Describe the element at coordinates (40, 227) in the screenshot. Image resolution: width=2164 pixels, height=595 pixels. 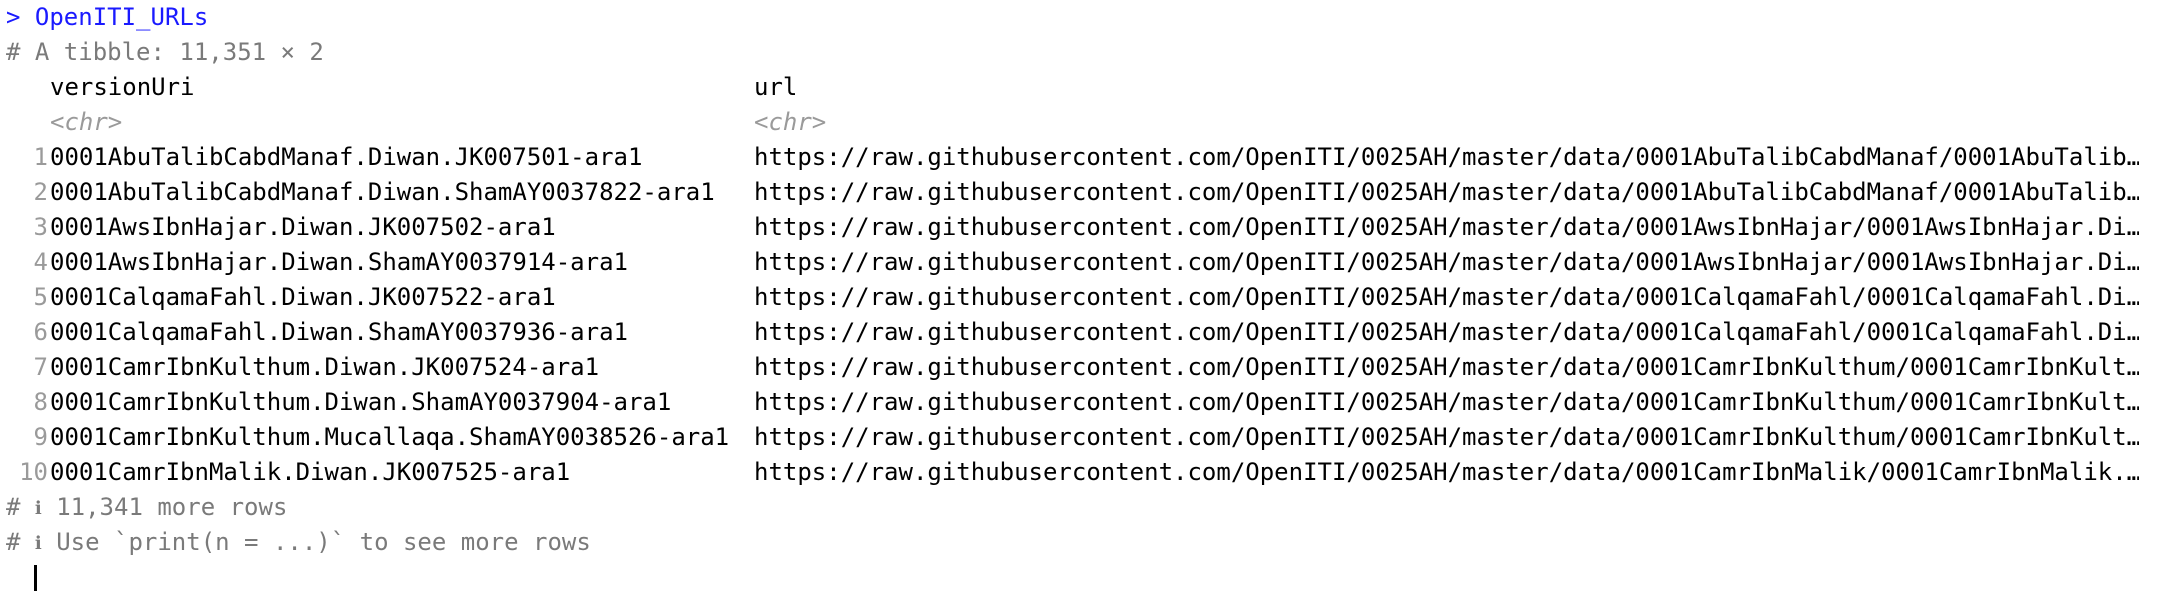
I see `row-number: 3` at that location.